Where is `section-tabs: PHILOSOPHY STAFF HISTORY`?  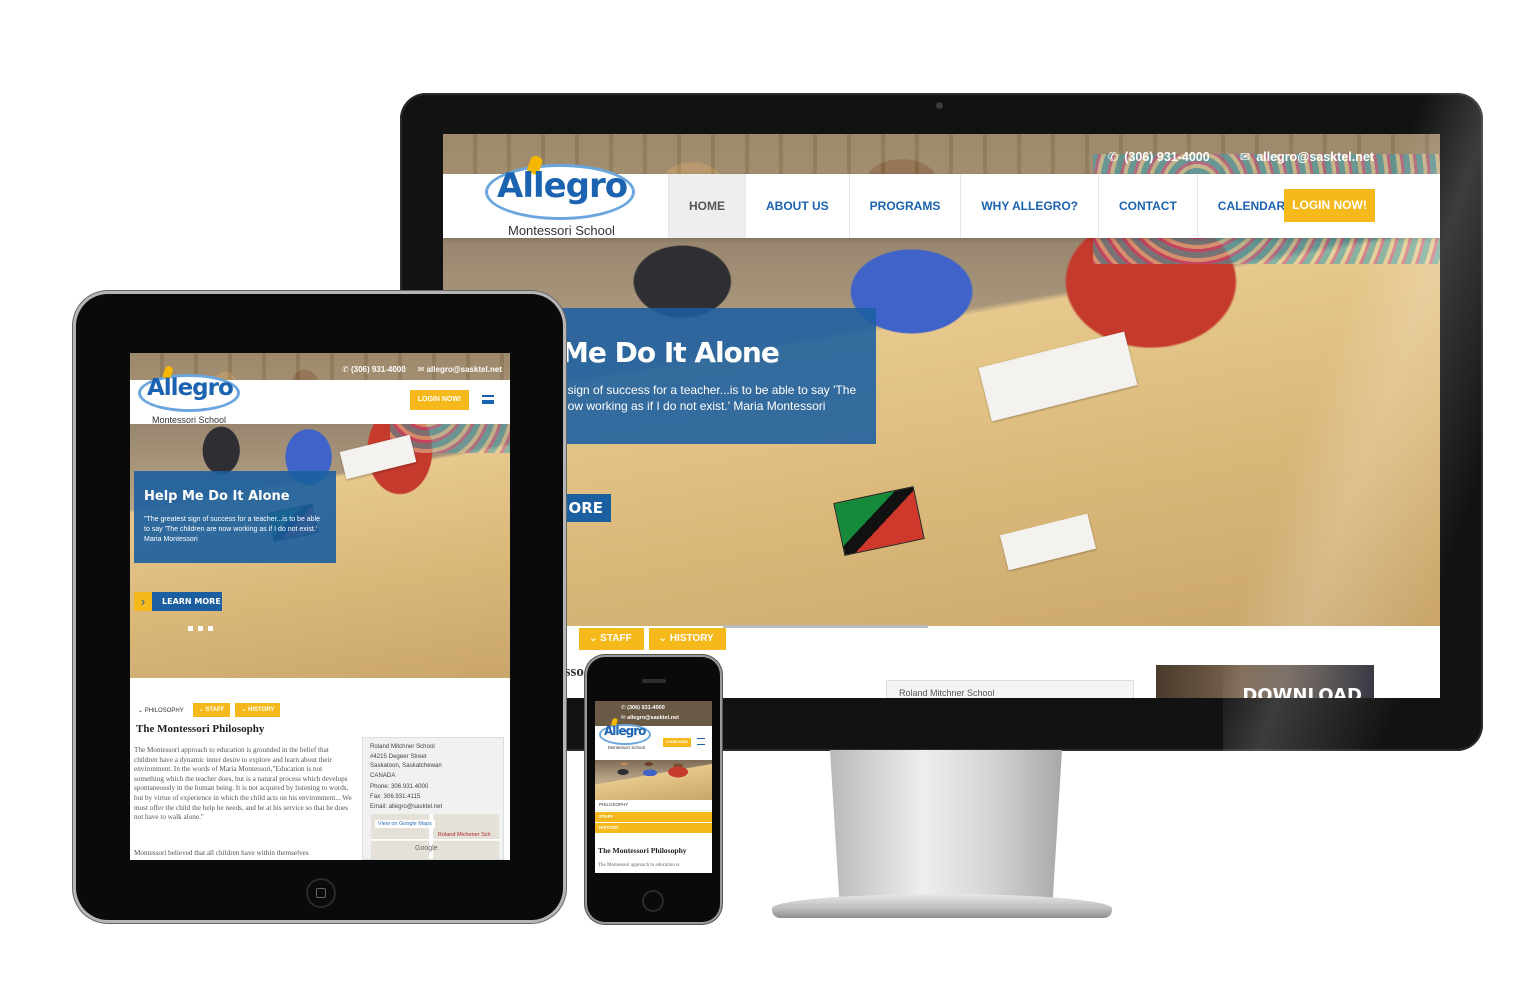 section-tabs: PHILOSOPHY STAFF HISTORY is located at coordinates (653, 816).